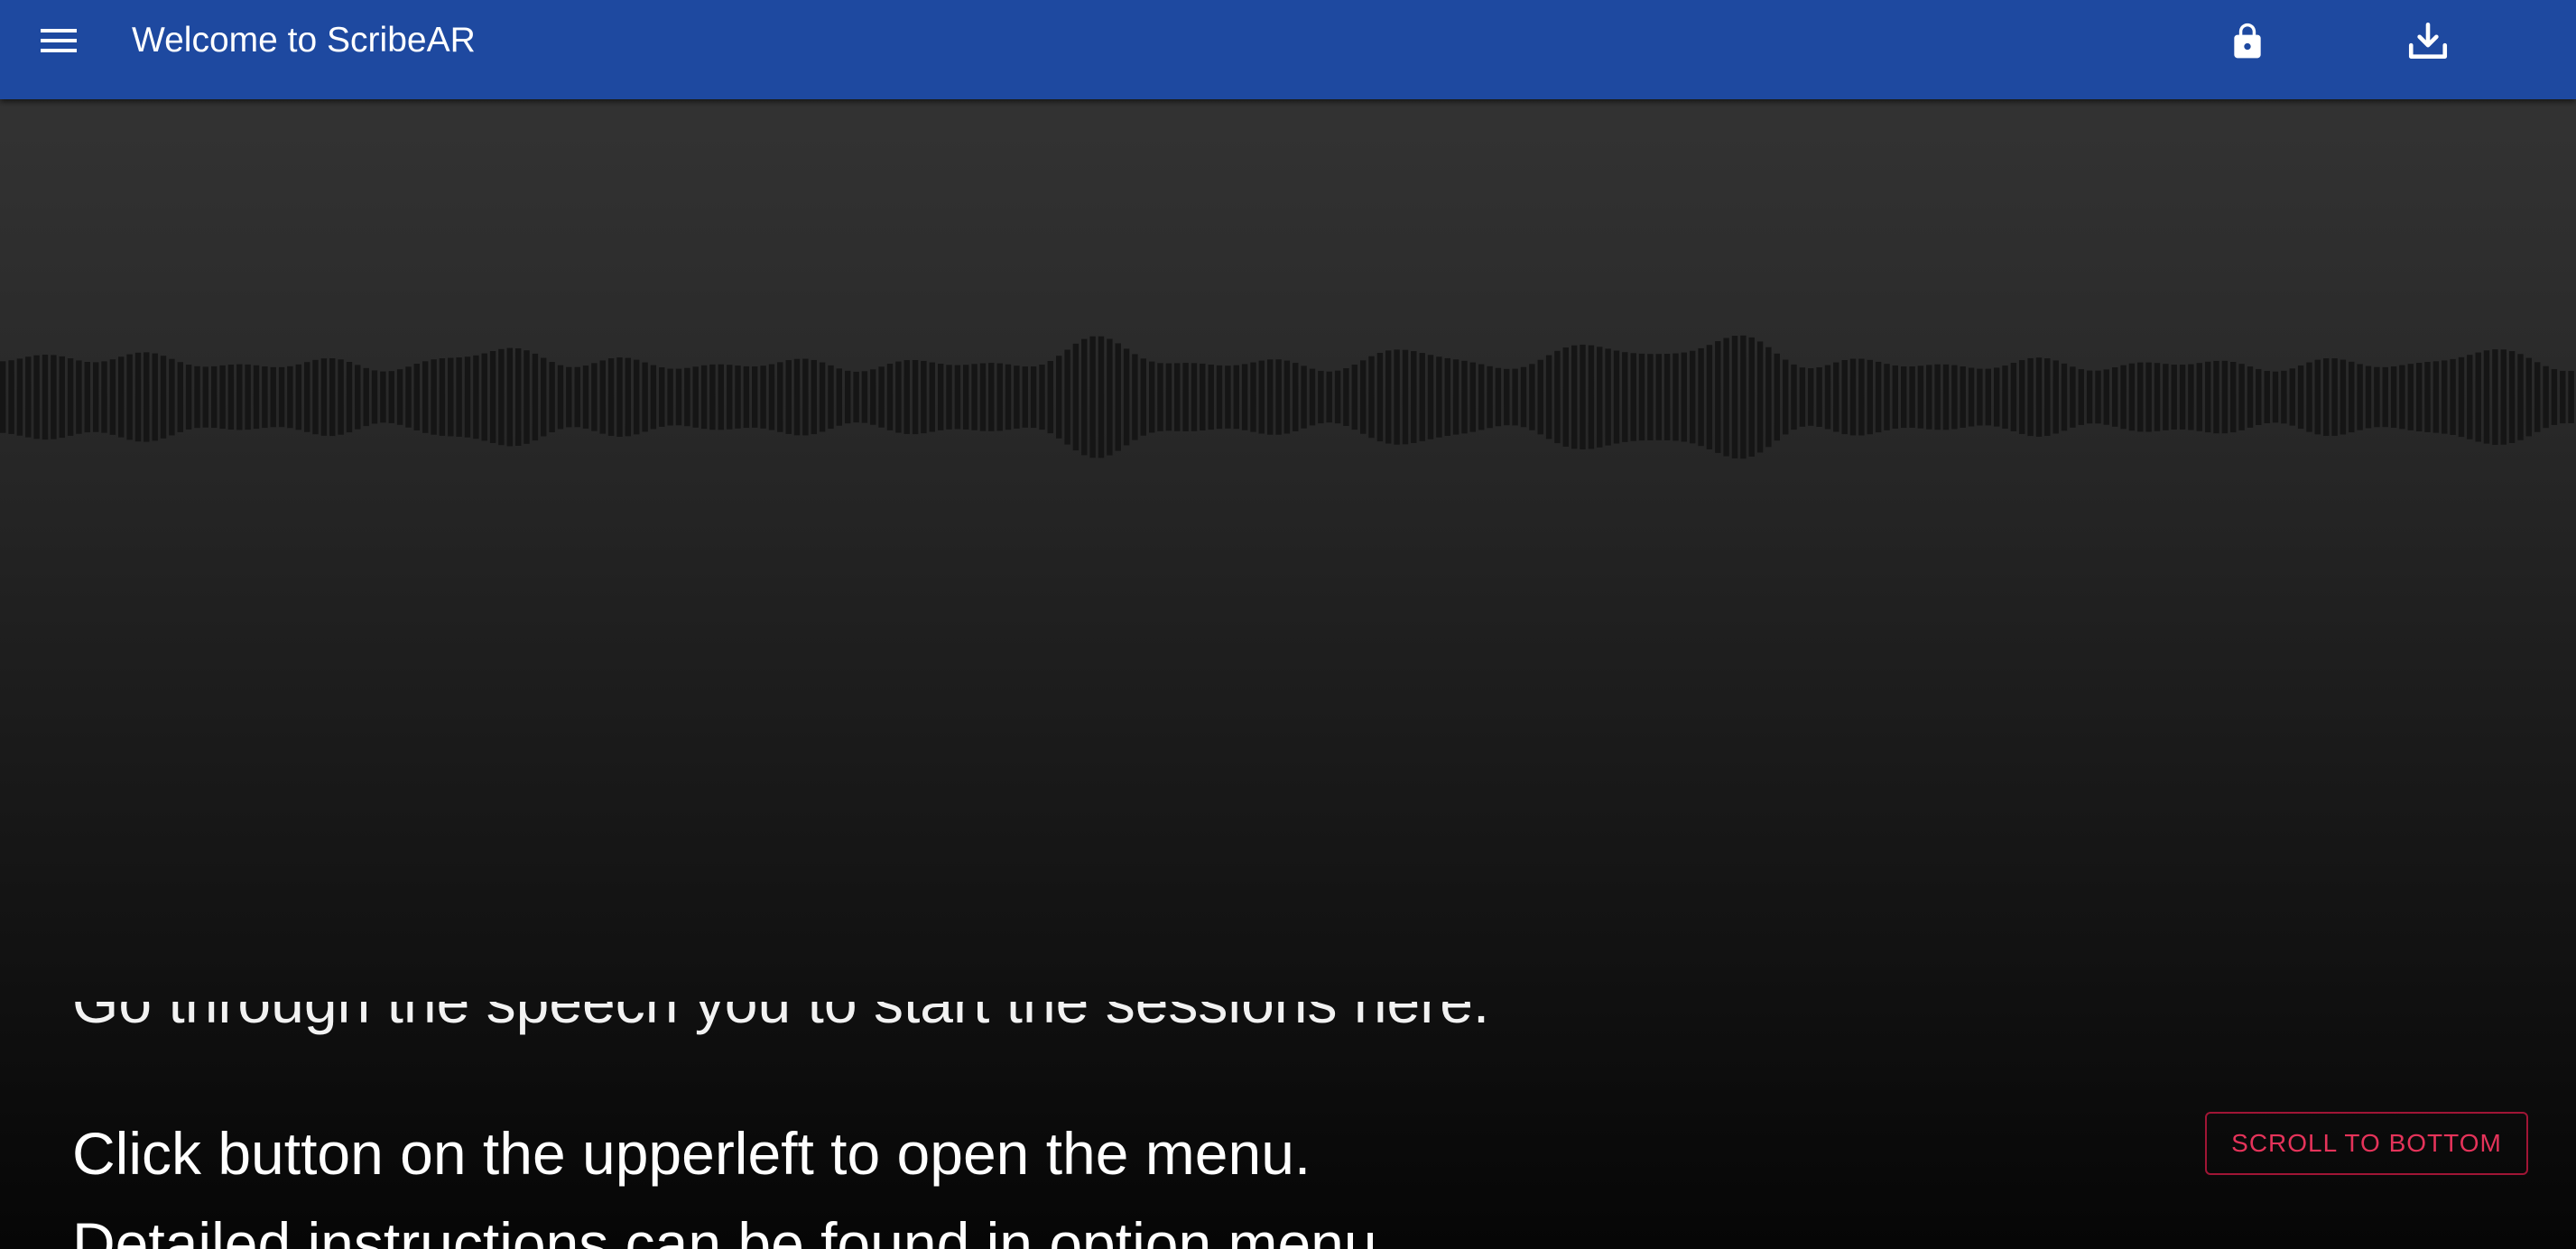  I want to click on scroll-to-bottom-button: SCROLL TO BOTTOM, so click(2366, 1143).